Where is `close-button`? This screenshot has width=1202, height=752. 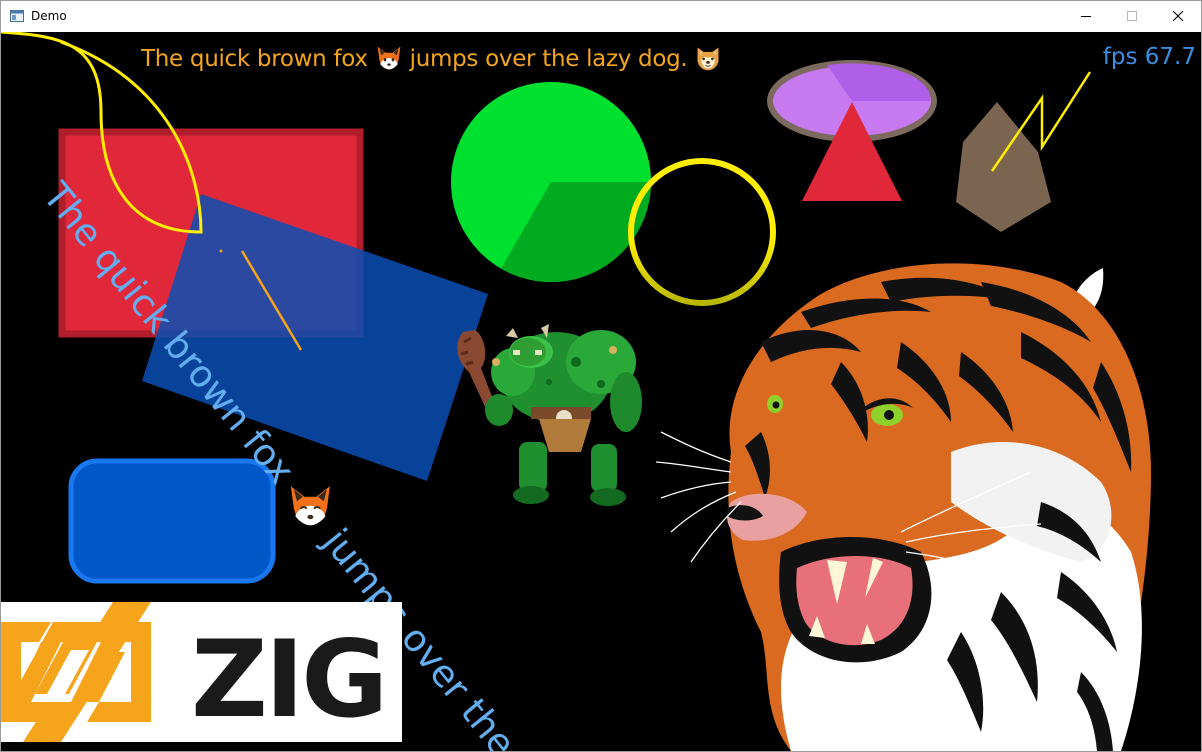 close-button is located at coordinates (1178, 16).